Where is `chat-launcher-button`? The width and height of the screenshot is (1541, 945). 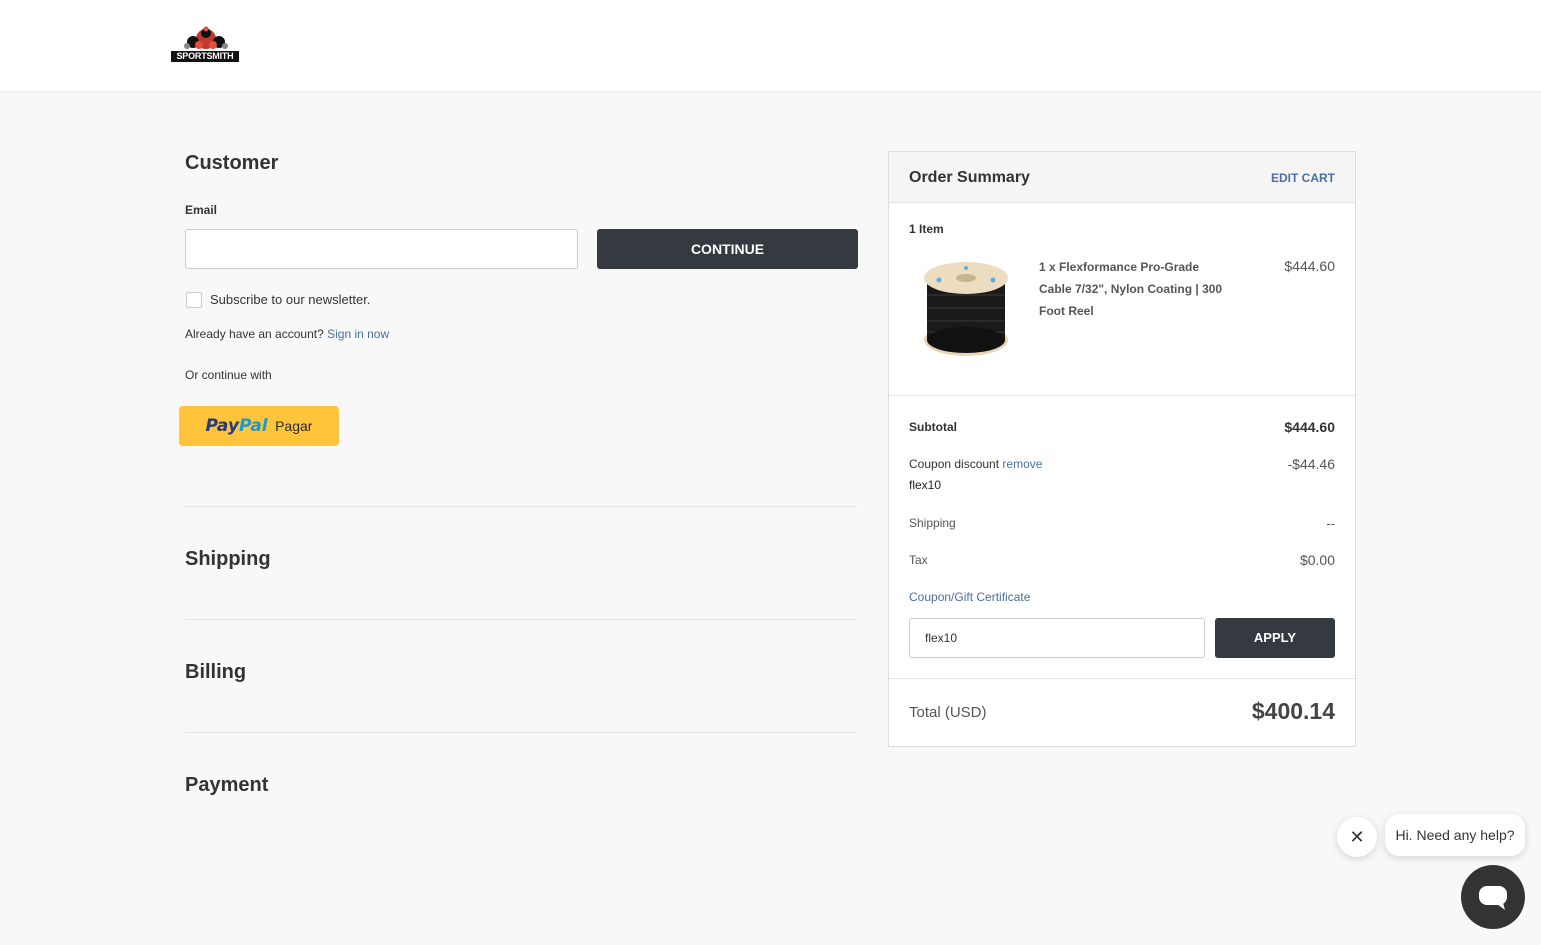
chat-launcher-button is located at coordinates (1493, 897).